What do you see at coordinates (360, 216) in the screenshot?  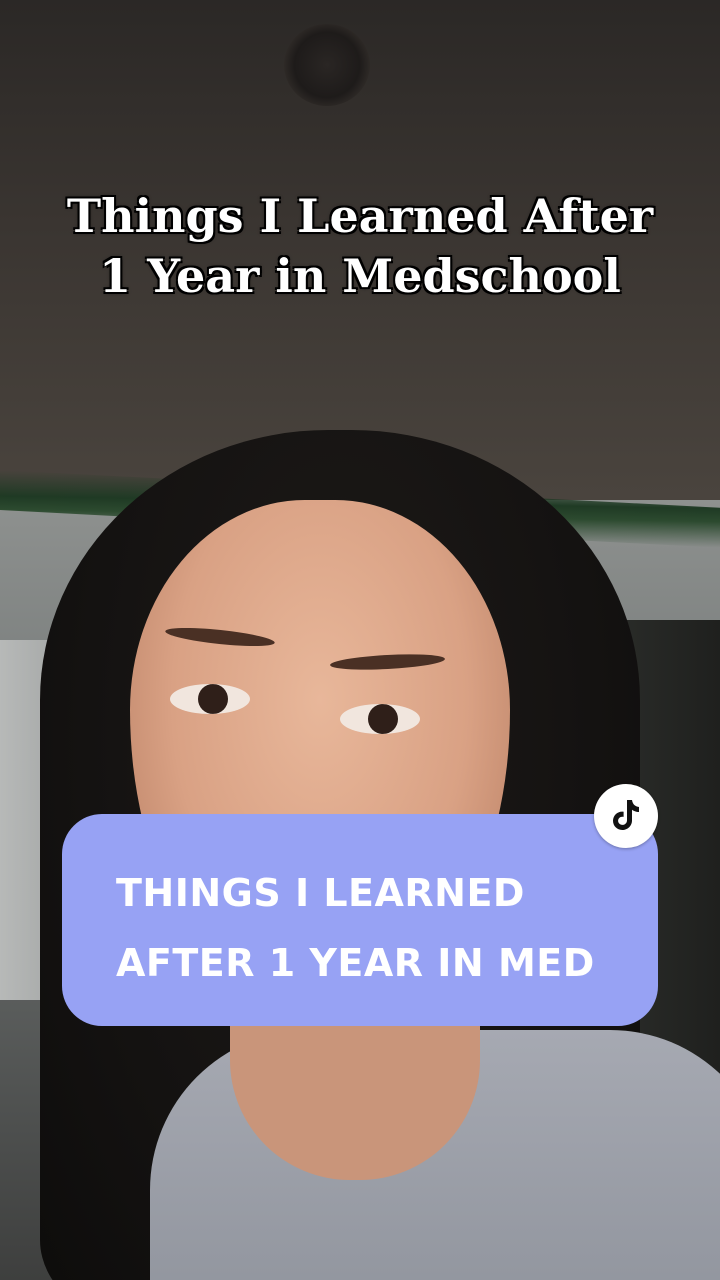 I see `headline-line-1: Things I Learned After` at bounding box center [360, 216].